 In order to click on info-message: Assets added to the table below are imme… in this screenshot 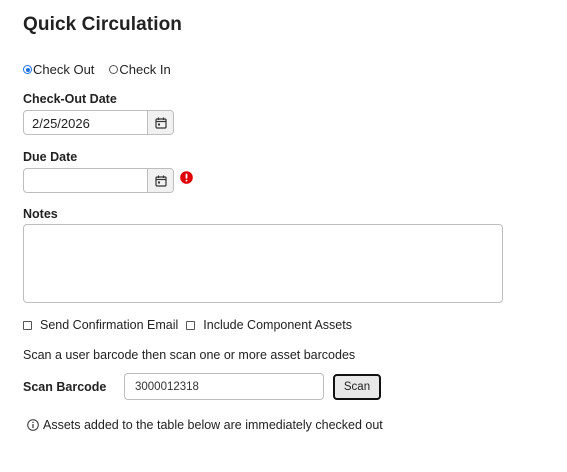, I will do `click(205, 425)`.